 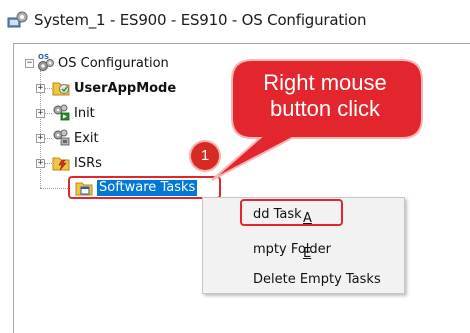 I want to click on tree-connector, so click(x=55, y=188).